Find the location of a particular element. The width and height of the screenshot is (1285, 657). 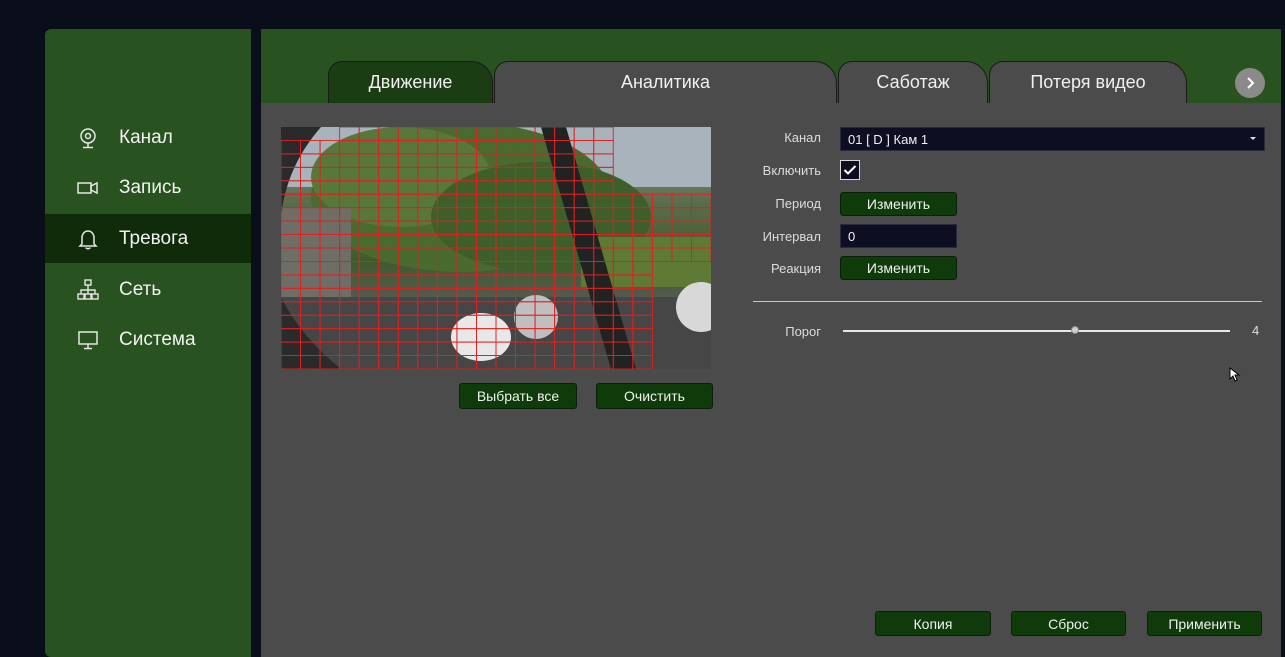

tab-video-loss: Потеря видео is located at coordinates (1088, 82).